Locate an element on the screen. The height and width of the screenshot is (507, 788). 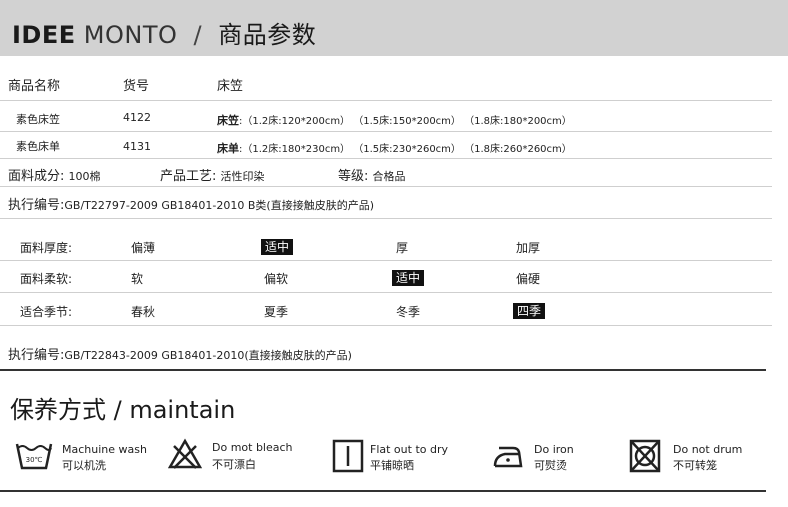
brand-bold: IDEE is located at coordinates (44, 35).